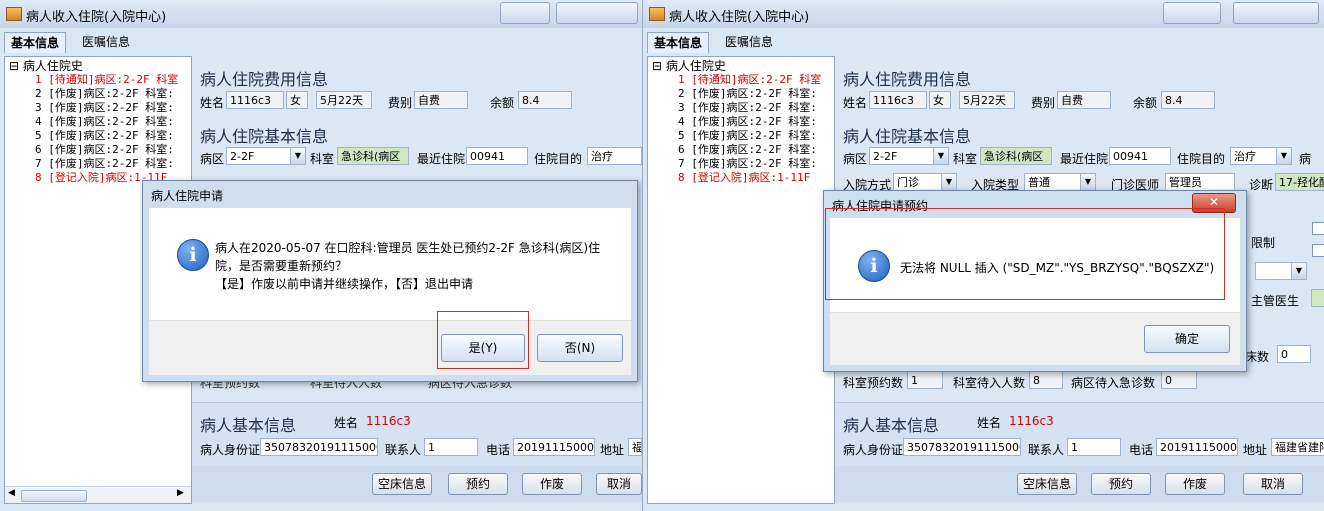  What do you see at coordinates (1079, 484) in the screenshot?
I see `button-bar: 空床信息 预约 作废 取消` at bounding box center [1079, 484].